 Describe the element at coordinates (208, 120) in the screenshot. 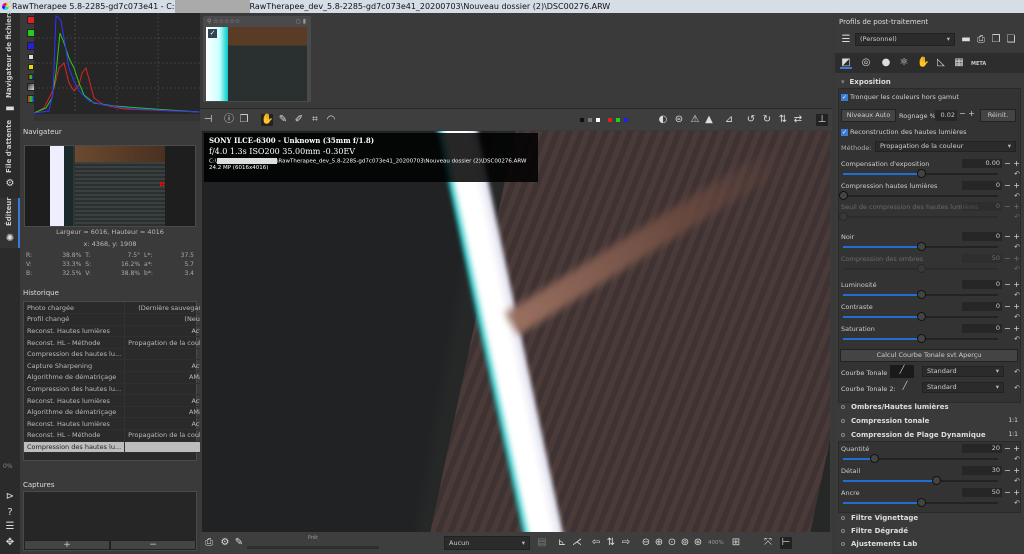

I see `hide-left-panel-icon: ⊣` at that location.